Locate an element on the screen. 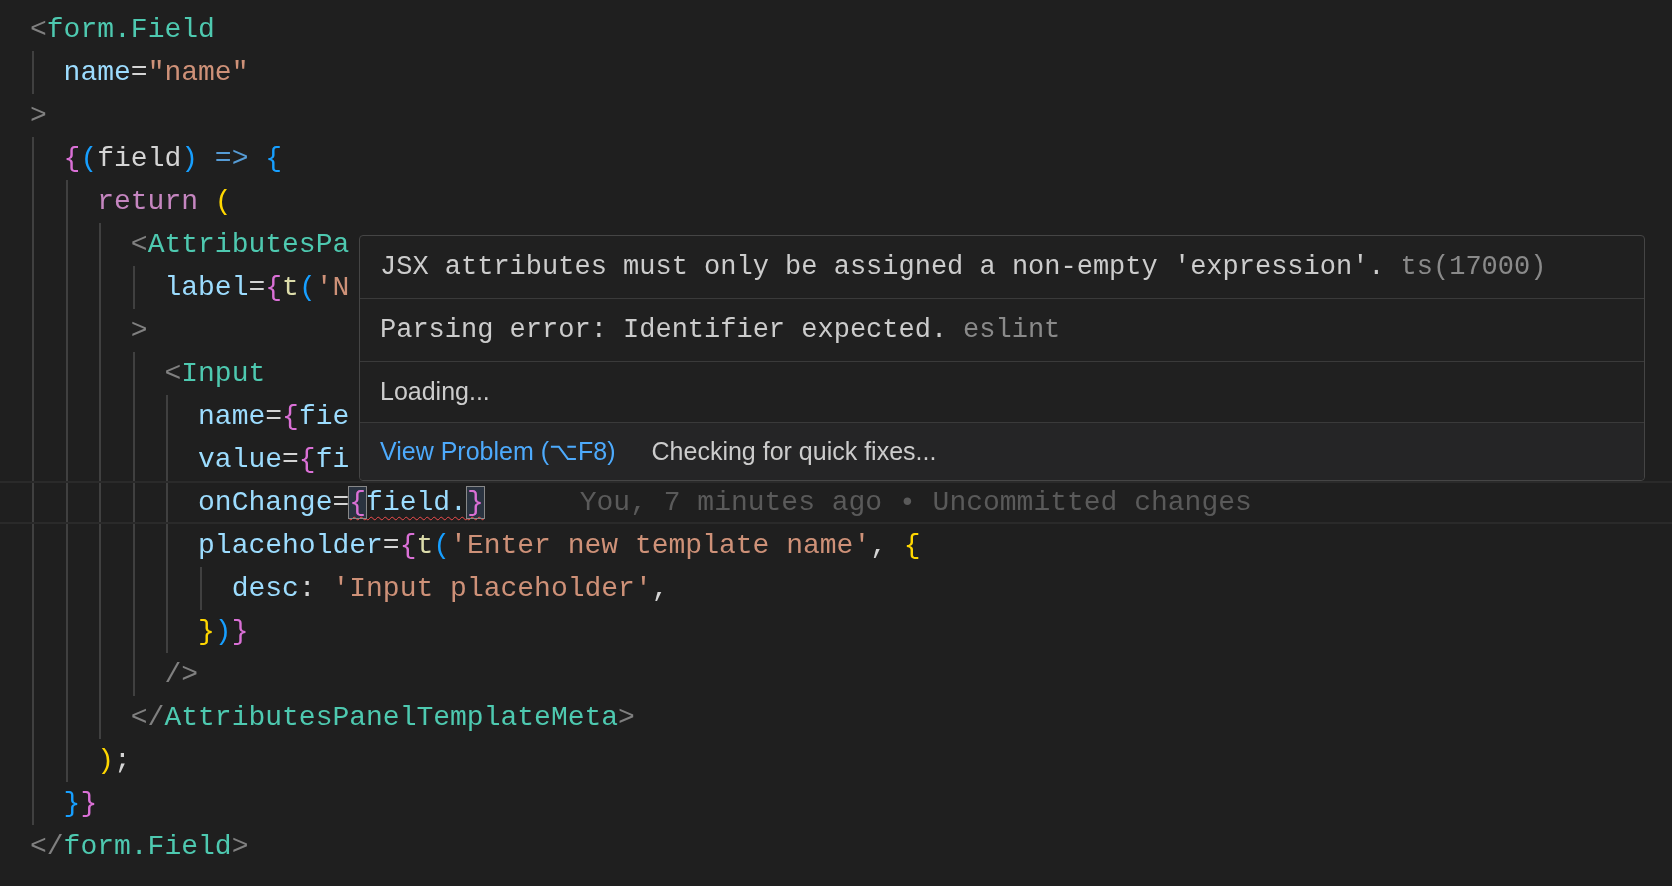 This screenshot has height=886, width=1672. code-line: name={fie is located at coordinates (273, 417).